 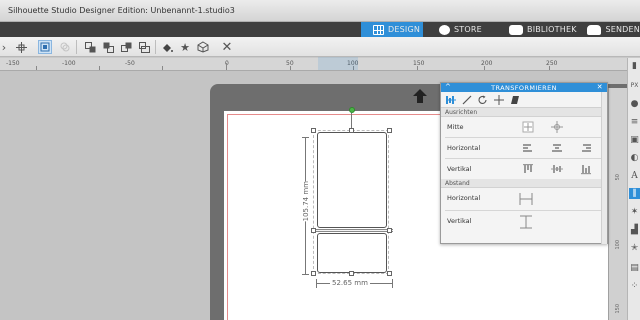 I want to click on height-label: 105.74 mm, so click(x=306, y=201).